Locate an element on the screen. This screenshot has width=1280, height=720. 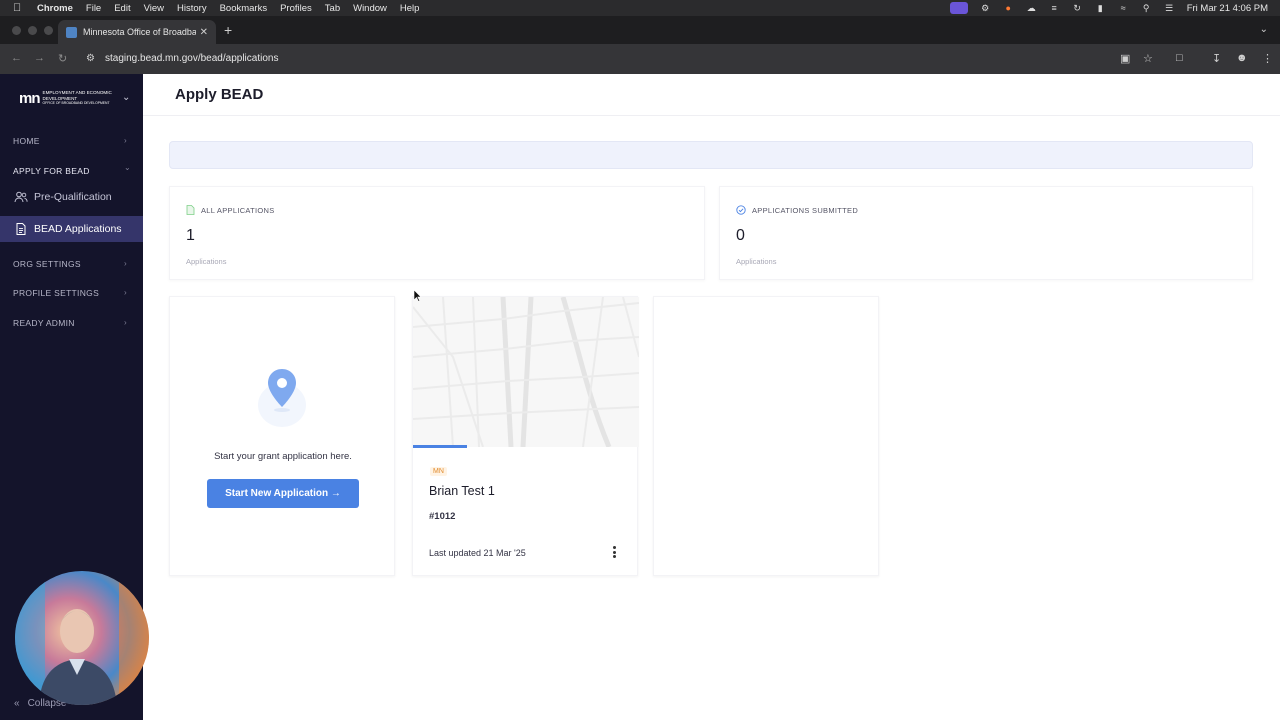
close-window-icon is located at coordinates (16, 30).